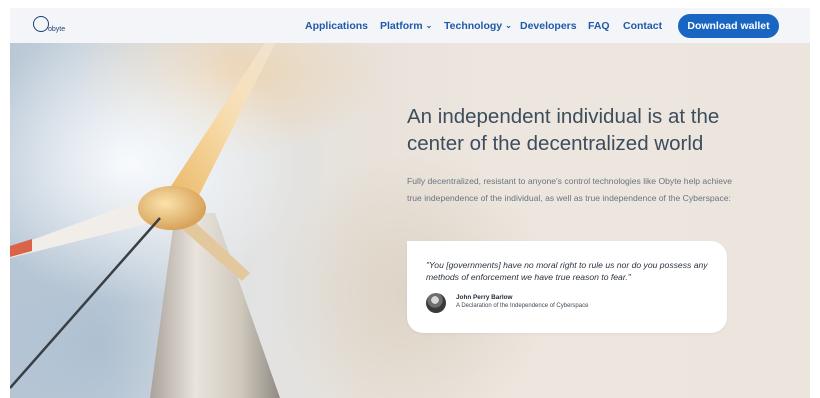 This screenshot has height=398, width=820. What do you see at coordinates (436, 303) in the screenshot?
I see `author-avatar` at bounding box center [436, 303].